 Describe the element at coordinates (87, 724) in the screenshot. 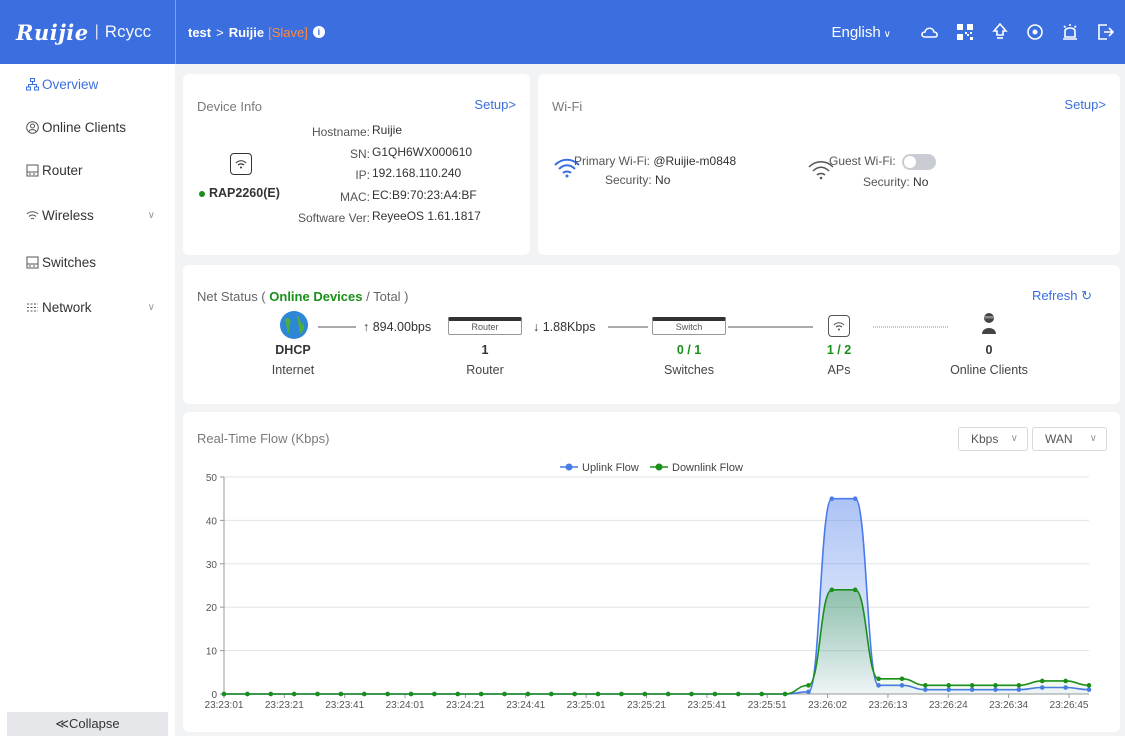

I see `collapse-button: ≪Collapse` at that location.